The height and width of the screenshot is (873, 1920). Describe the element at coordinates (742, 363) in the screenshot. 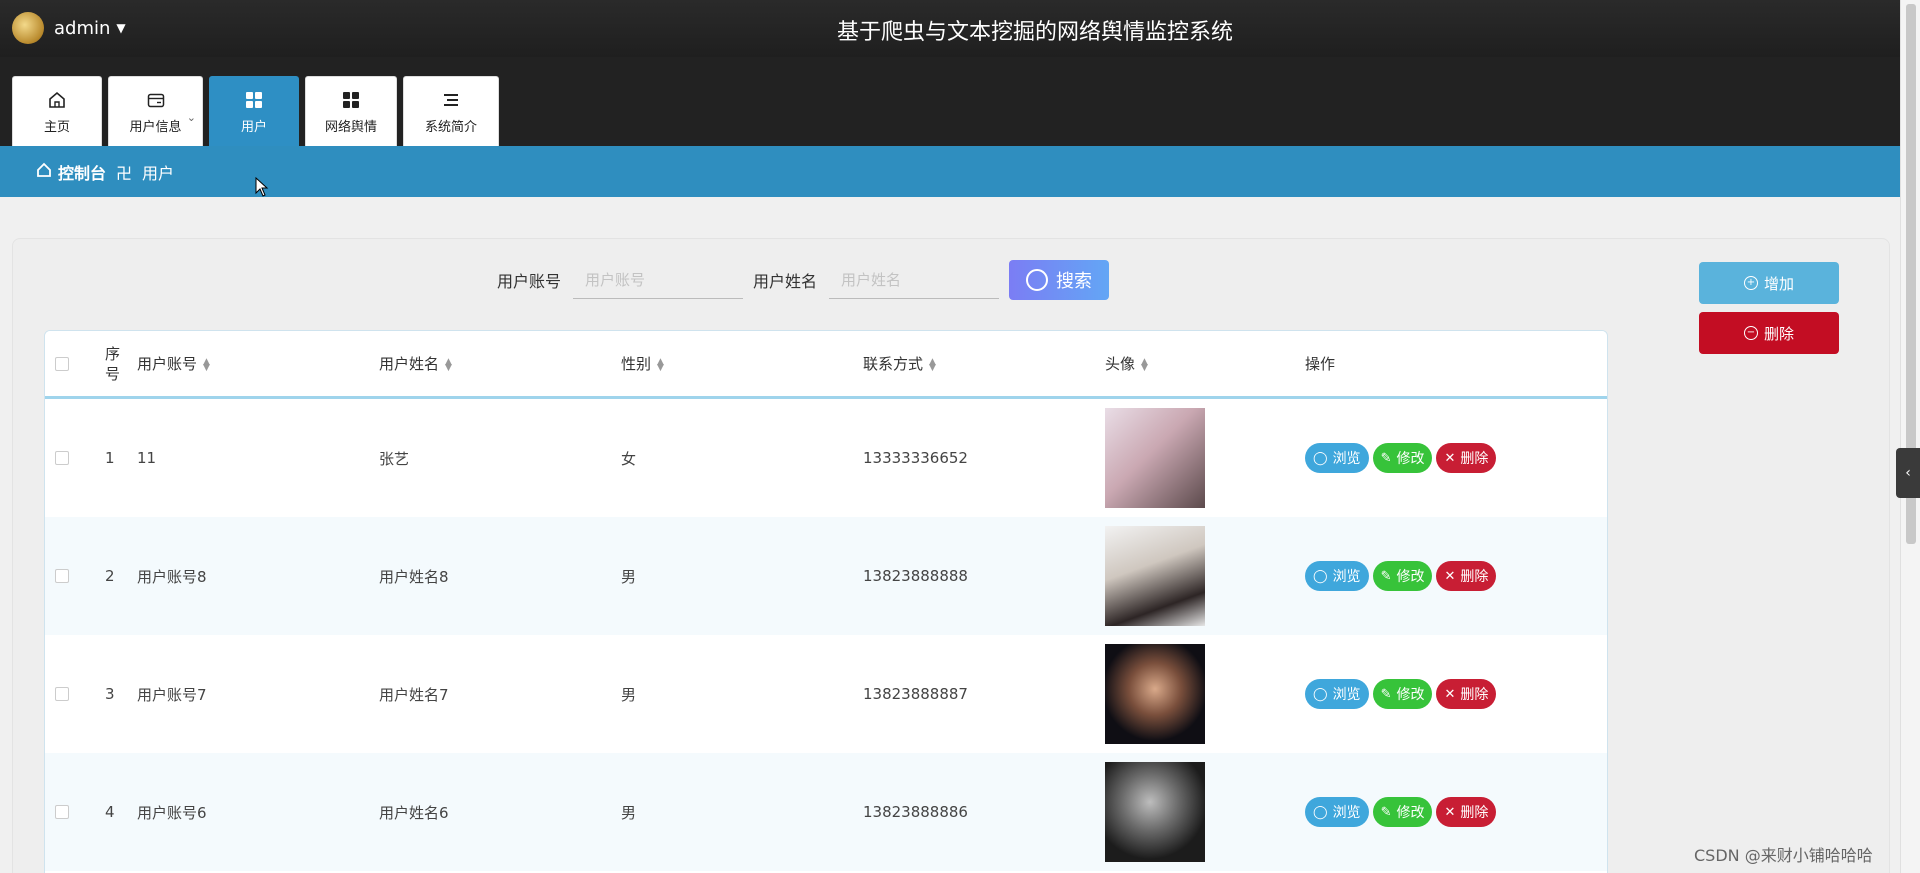

I see `header-sex: 性别 ▲ ▼` at that location.